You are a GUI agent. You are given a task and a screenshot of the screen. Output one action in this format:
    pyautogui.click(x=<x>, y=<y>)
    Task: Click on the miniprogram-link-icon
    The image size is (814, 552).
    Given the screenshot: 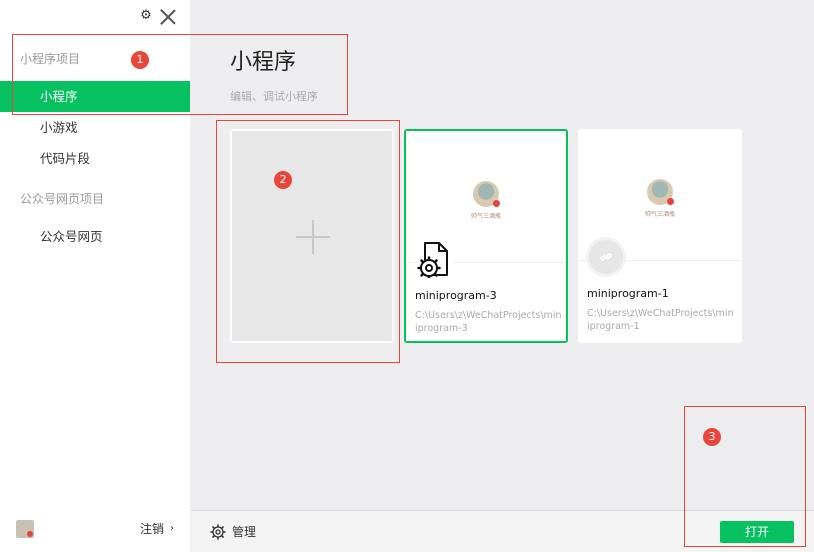 What is the action you would take?
    pyautogui.click(x=606, y=257)
    